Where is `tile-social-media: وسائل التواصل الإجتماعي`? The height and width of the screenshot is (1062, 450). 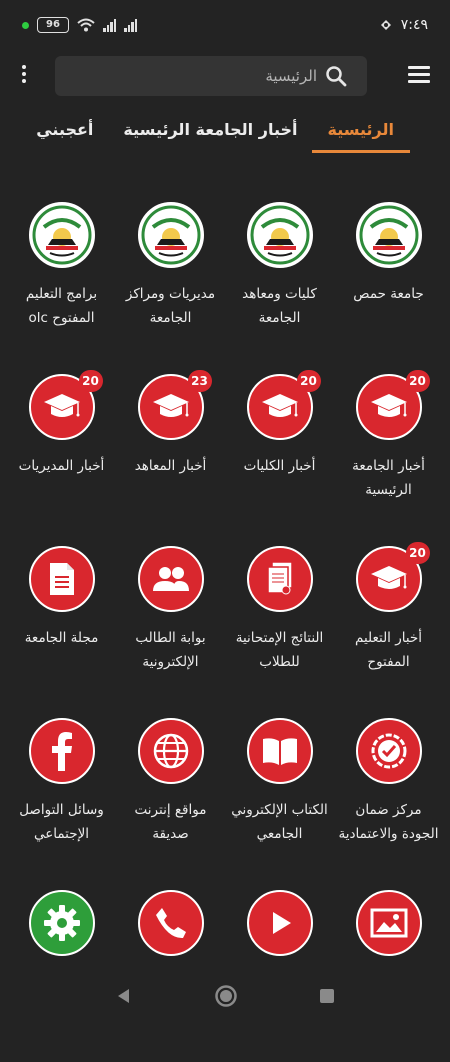
tile-social-media: وسائل التواصل الإجتماعي is located at coordinates (61, 804).